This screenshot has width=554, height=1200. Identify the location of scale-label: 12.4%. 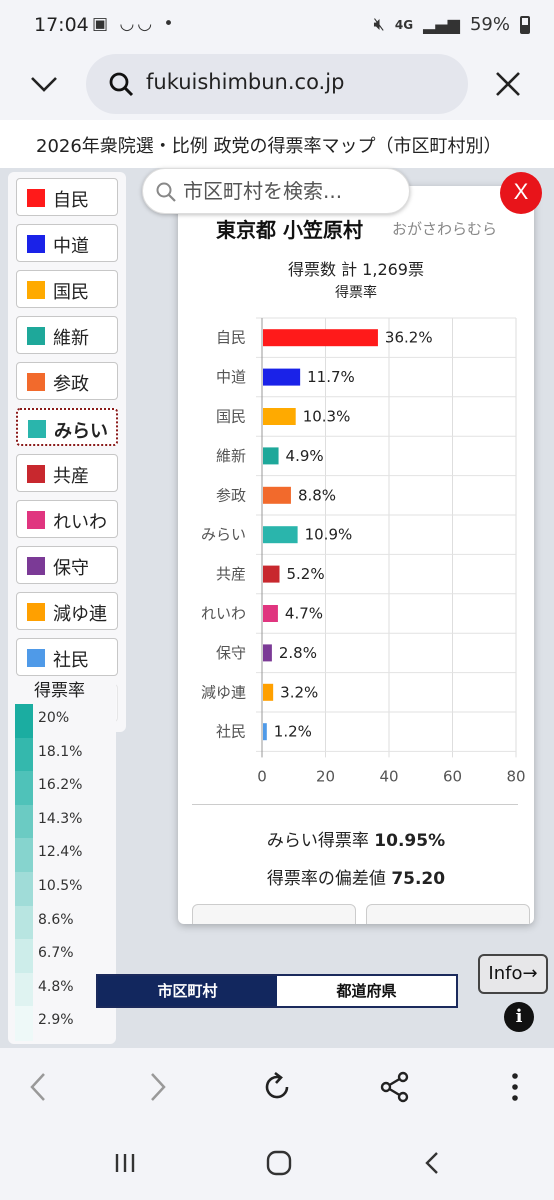
(60, 852).